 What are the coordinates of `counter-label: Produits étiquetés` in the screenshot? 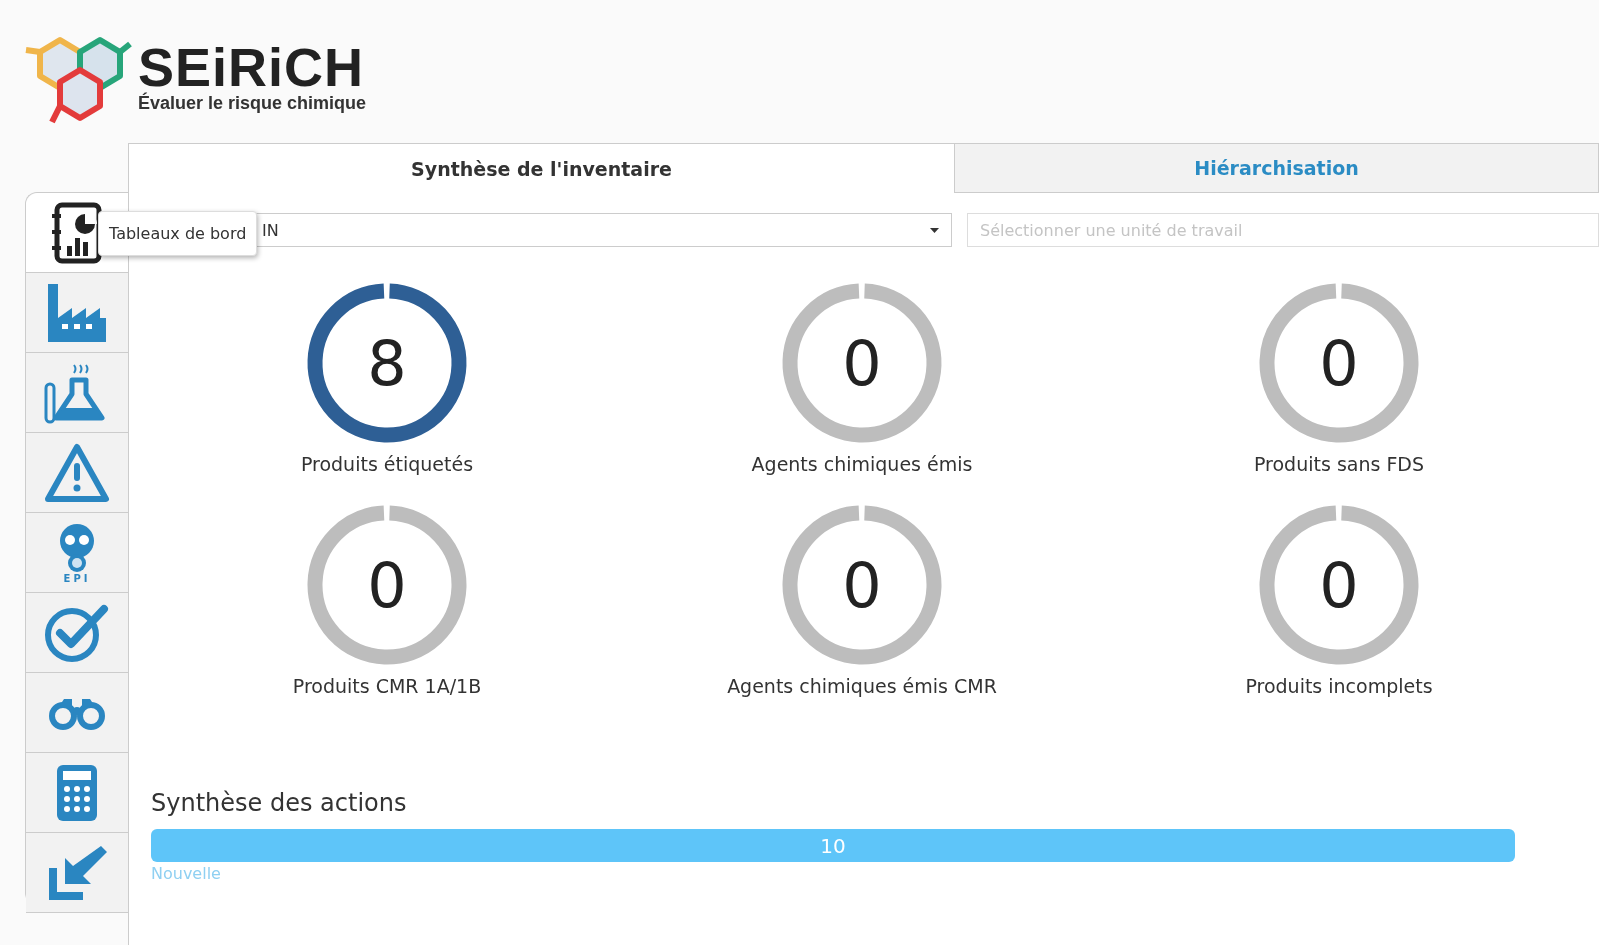 It's located at (387, 464).